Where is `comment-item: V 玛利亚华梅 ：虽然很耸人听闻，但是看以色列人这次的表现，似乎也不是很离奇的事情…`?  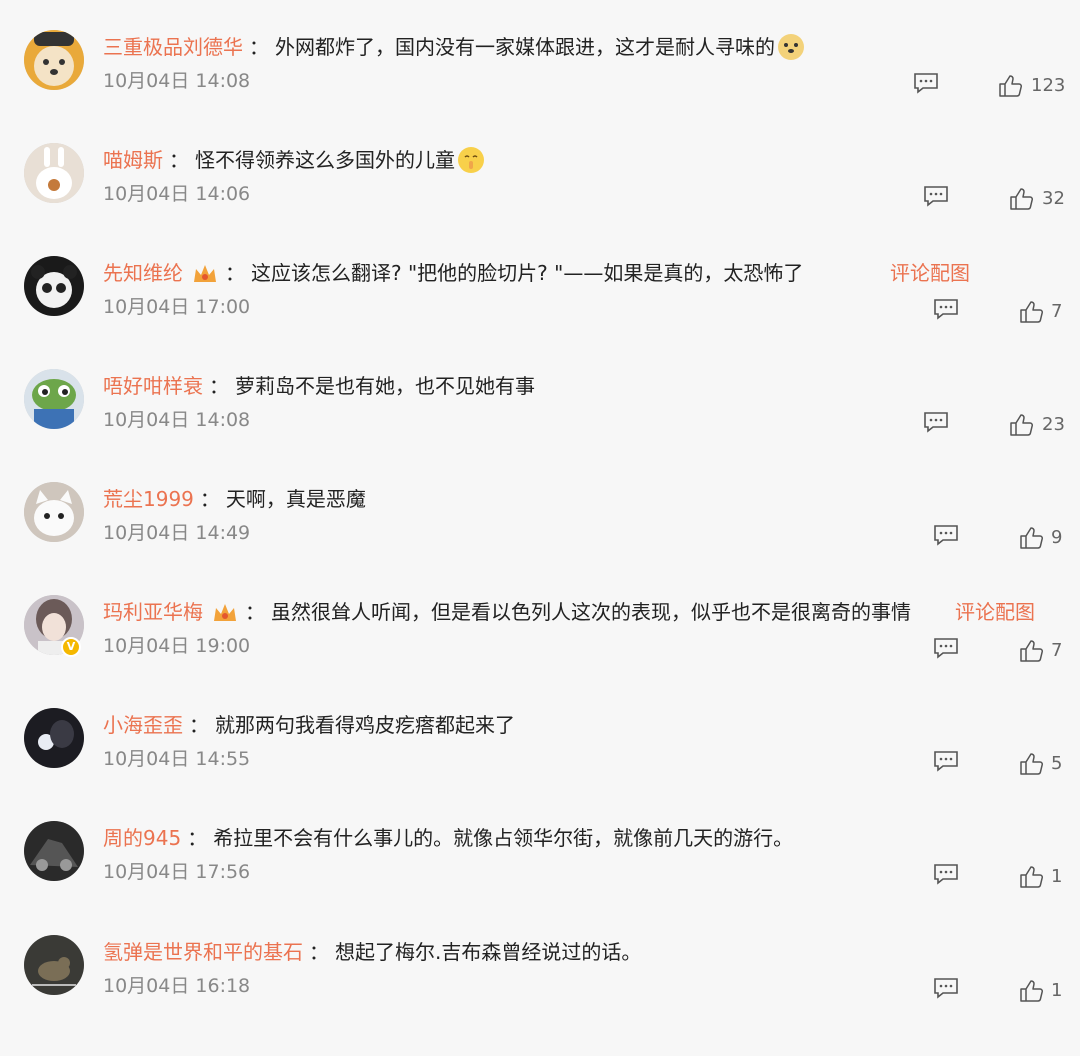 comment-item: V 玛利亚华梅 ：虽然很耸人听闻，但是看以色列人这次的表现，似乎也不是很离奇的事情… is located at coordinates (540, 651).